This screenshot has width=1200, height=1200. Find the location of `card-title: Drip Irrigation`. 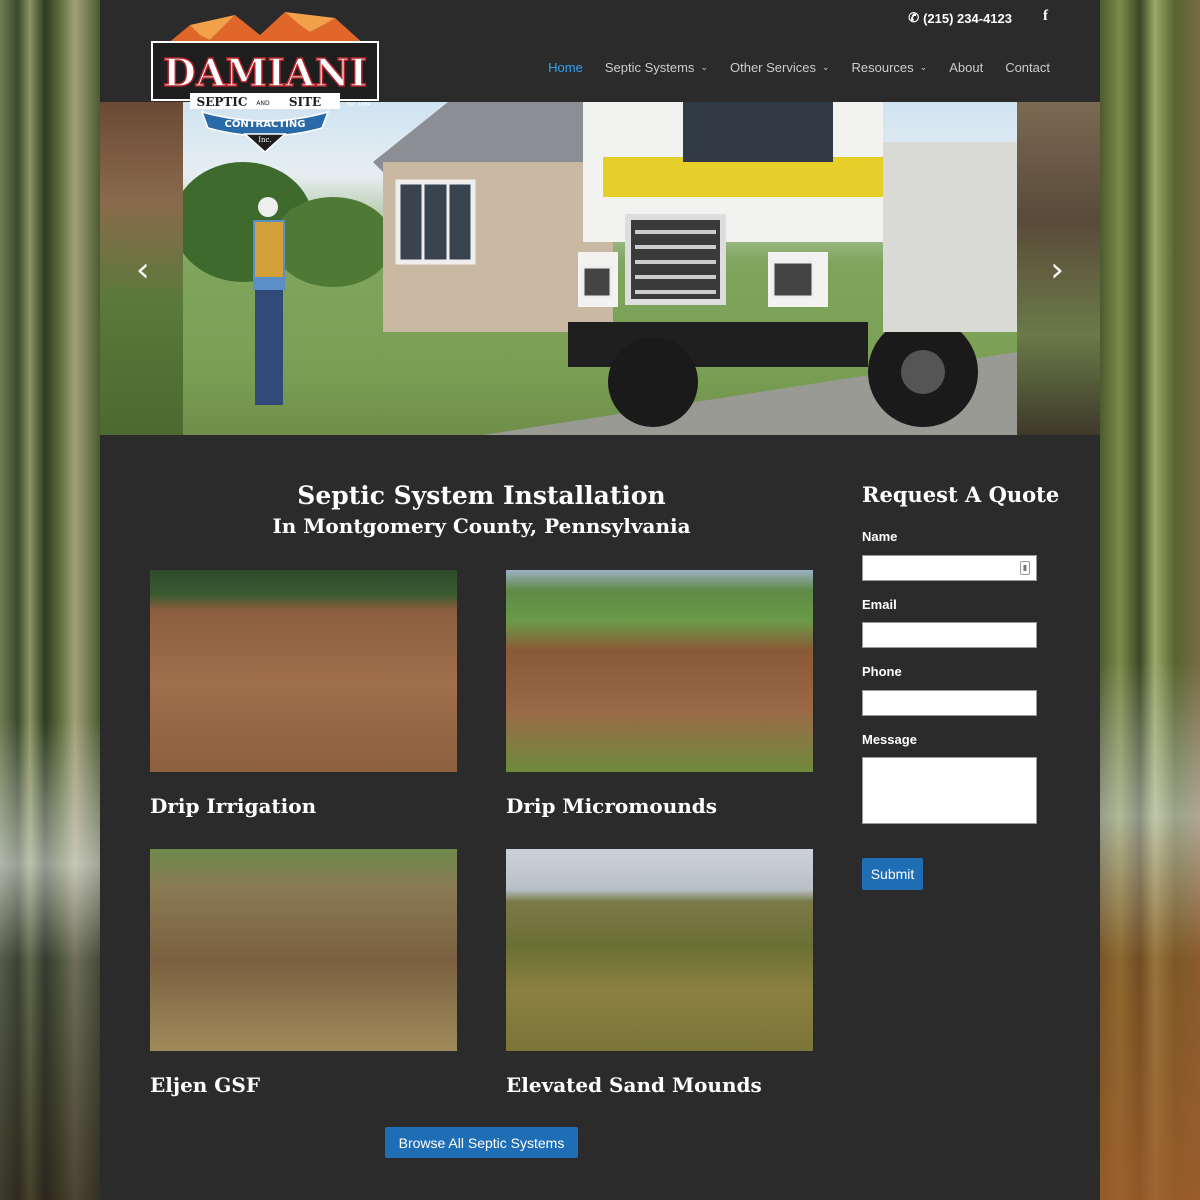

card-title: Drip Irrigation is located at coordinates (303, 806).